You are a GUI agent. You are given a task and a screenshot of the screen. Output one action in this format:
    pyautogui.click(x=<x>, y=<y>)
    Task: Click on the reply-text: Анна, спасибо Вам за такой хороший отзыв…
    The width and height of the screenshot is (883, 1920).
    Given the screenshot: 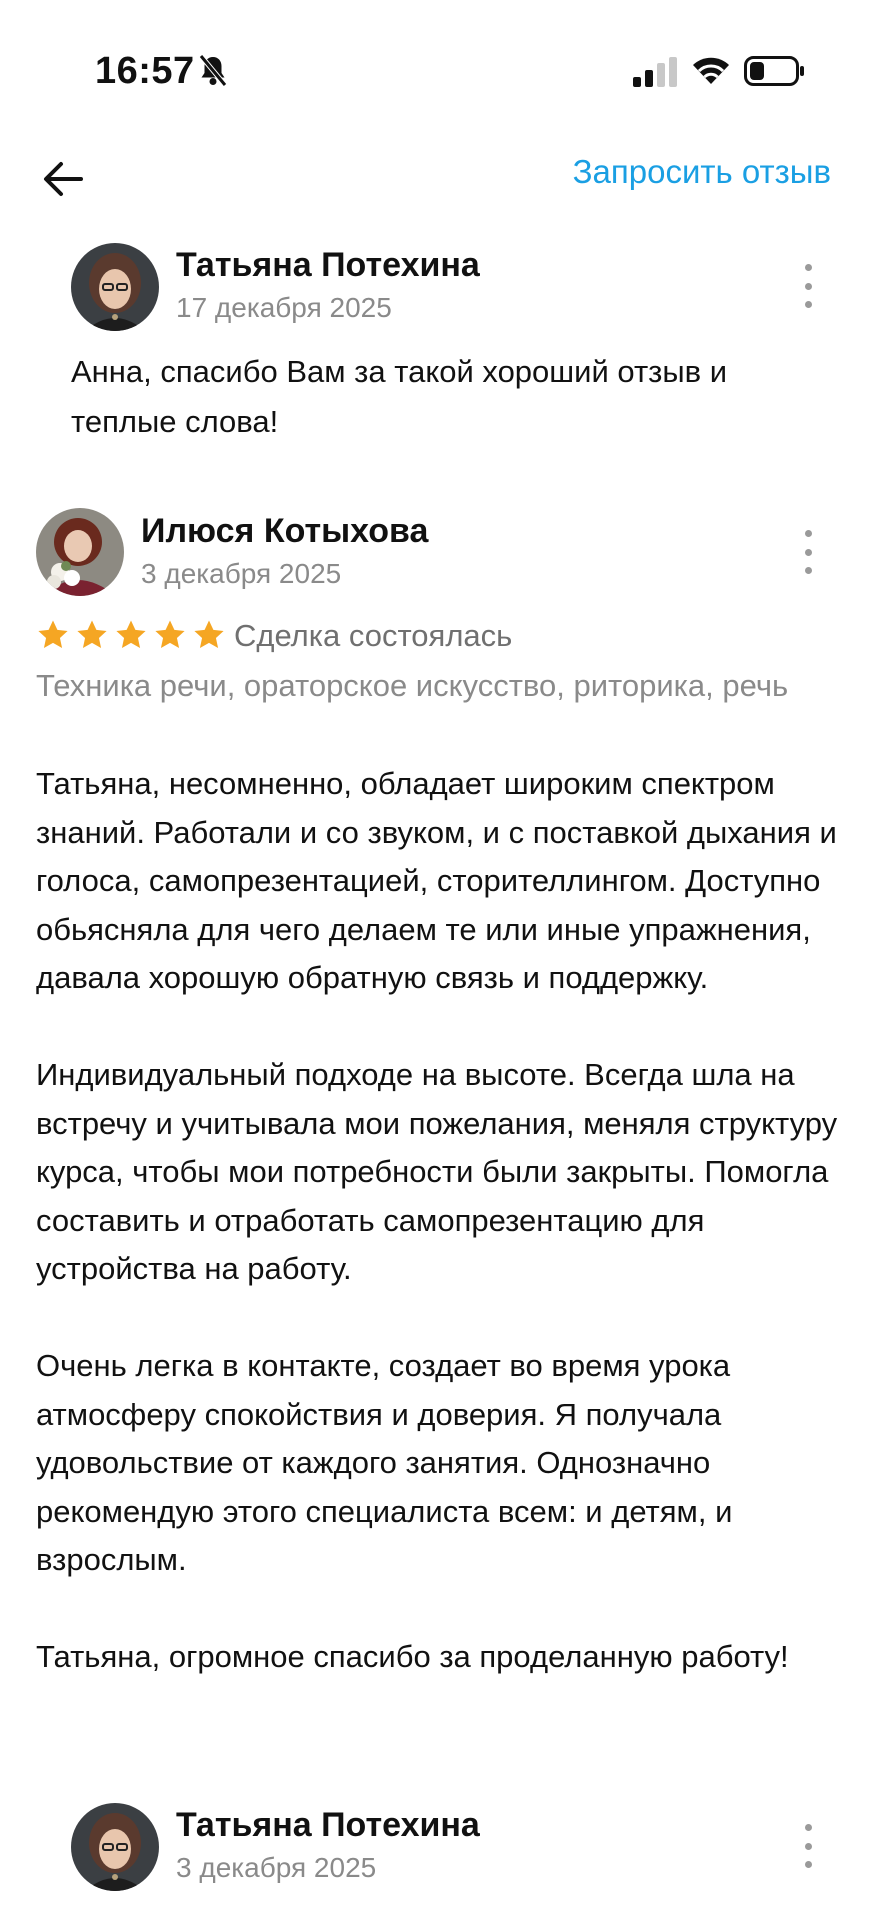 What is the action you would take?
    pyautogui.click(x=399, y=396)
    